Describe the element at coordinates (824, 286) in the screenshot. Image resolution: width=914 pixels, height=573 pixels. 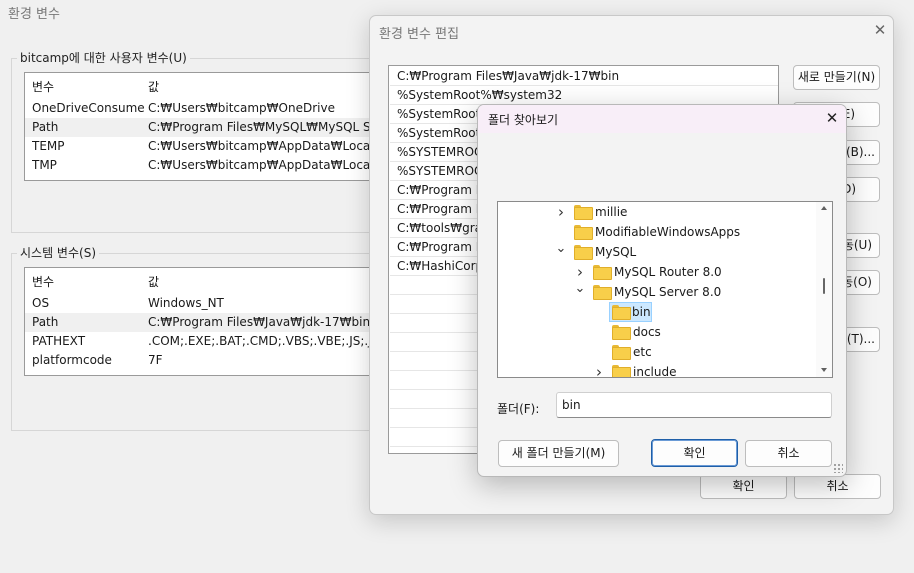
I see `scrollbar-thumb` at that location.